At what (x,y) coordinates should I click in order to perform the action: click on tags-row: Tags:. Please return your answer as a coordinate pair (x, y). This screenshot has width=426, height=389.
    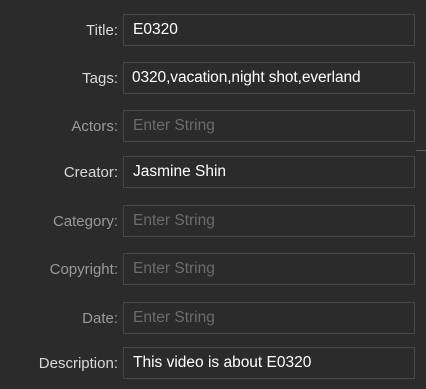
    Looking at the image, I should click on (213, 80).